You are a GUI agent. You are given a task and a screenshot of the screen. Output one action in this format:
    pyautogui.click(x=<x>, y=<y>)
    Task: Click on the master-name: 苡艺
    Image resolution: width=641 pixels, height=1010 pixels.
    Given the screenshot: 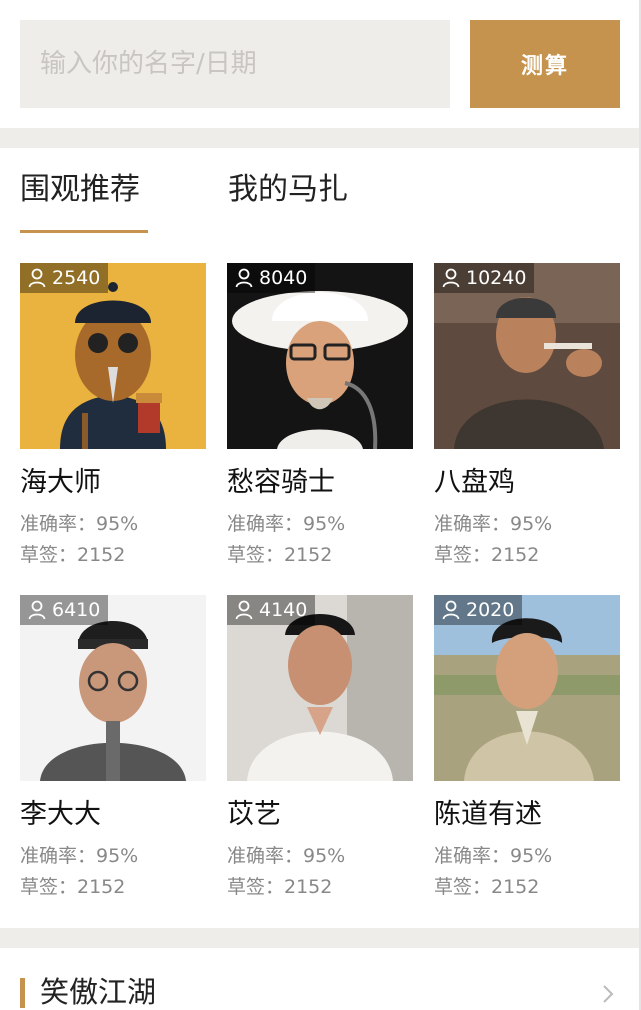 What is the action you would take?
    pyautogui.click(x=254, y=814)
    